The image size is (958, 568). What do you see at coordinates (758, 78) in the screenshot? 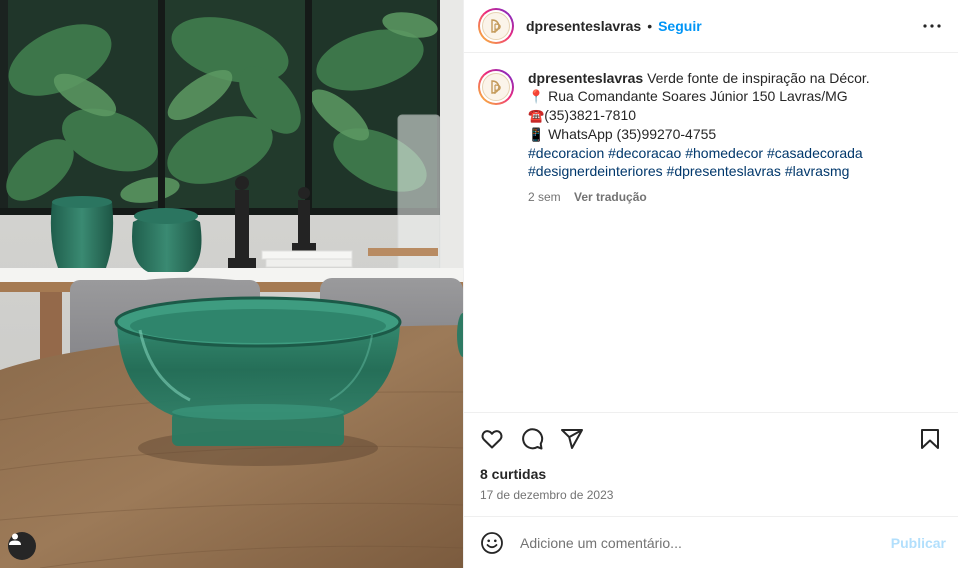
I see `caption-body: Verde fonte de inspiração na Décor.` at bounding box center [758, 78].